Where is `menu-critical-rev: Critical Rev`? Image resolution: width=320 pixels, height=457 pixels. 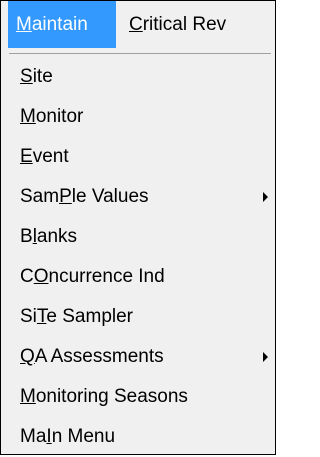
menu-critical-rev: Critical Rev is located at coordinates (173, 24).